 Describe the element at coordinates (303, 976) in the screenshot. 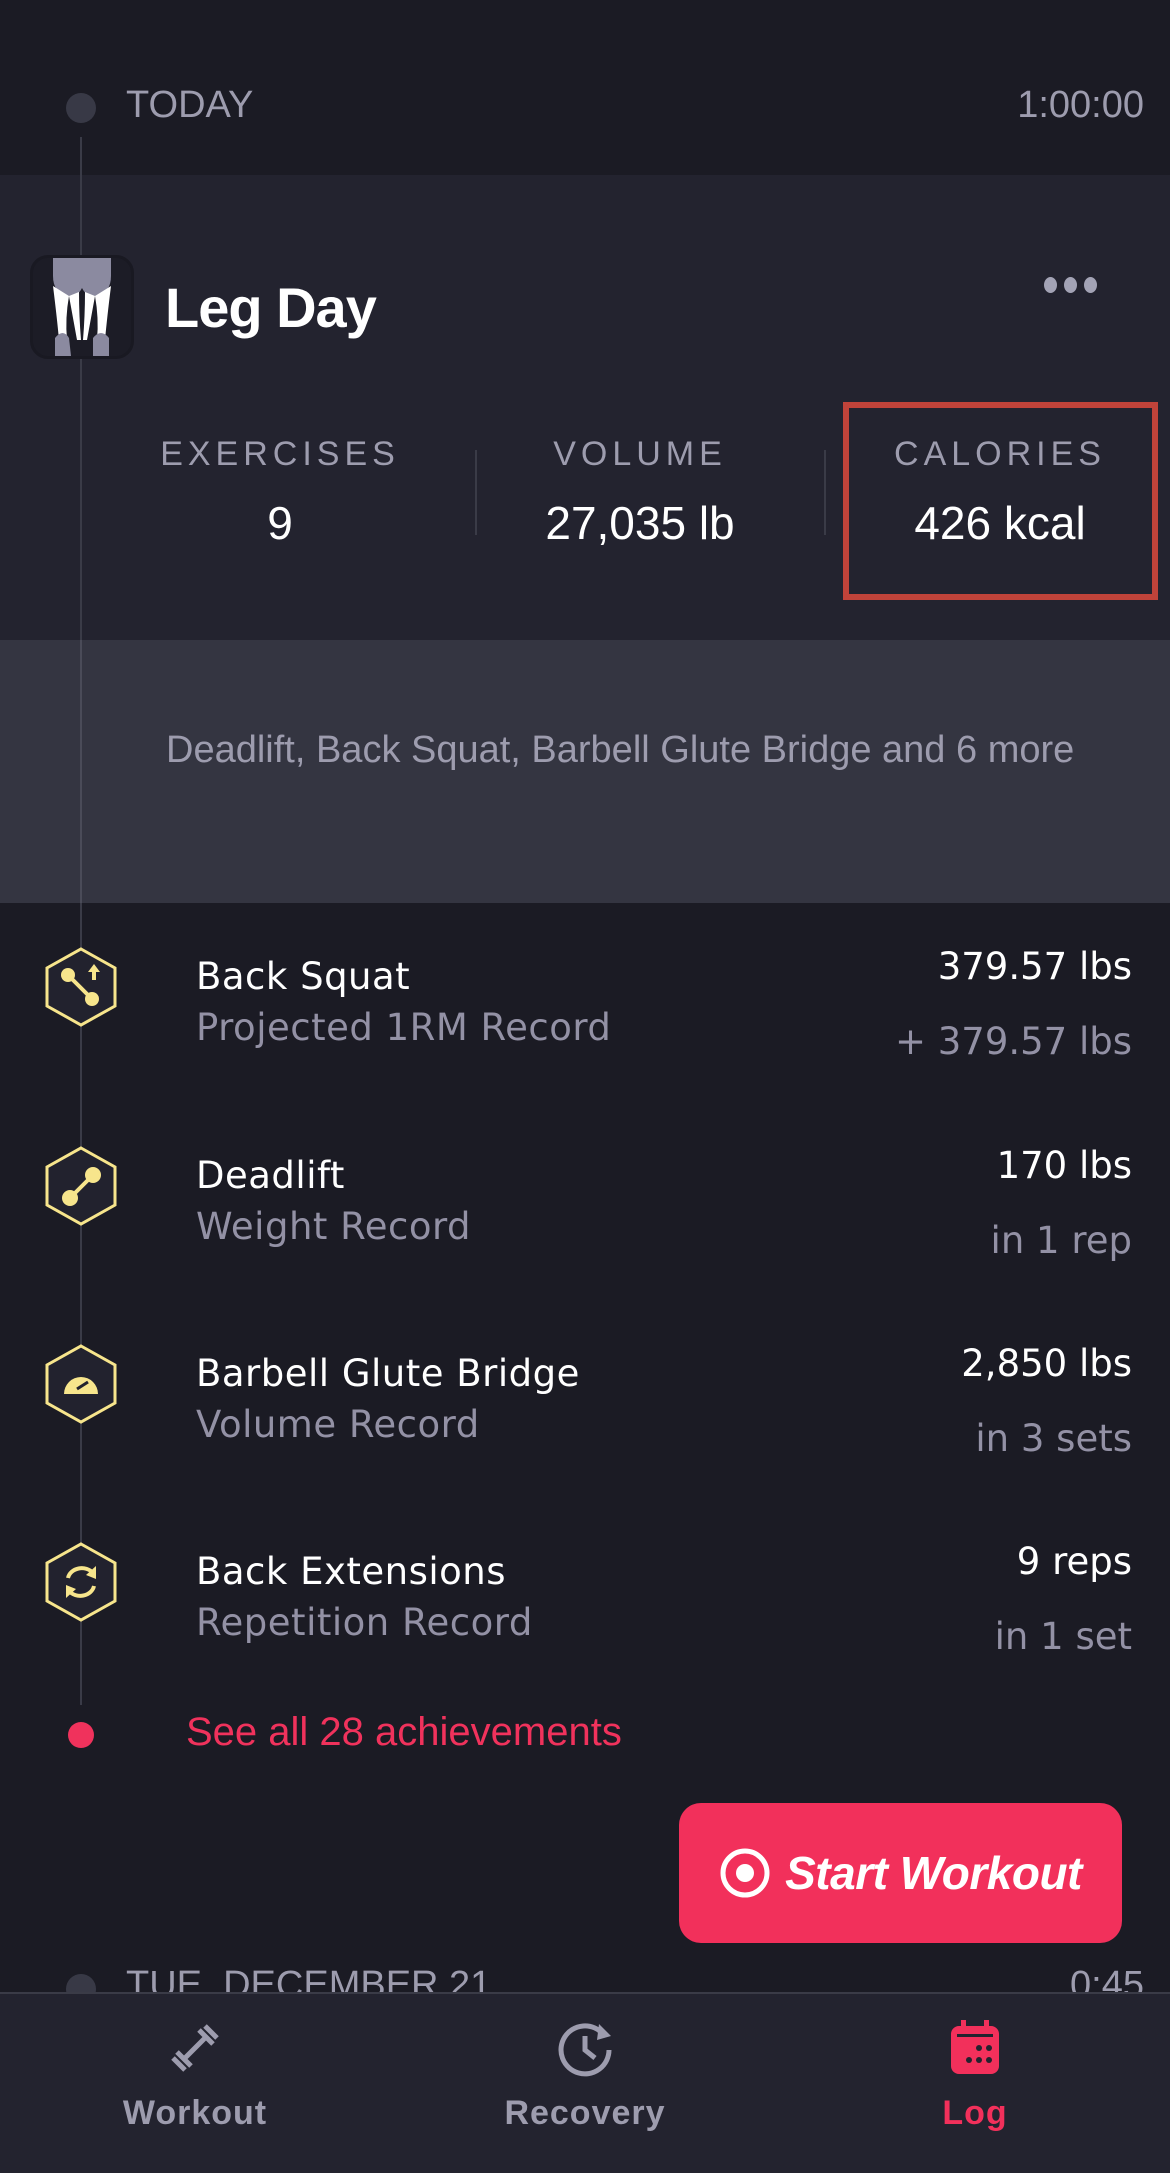

I see `achievement-exercise: Back Squat` at that location.